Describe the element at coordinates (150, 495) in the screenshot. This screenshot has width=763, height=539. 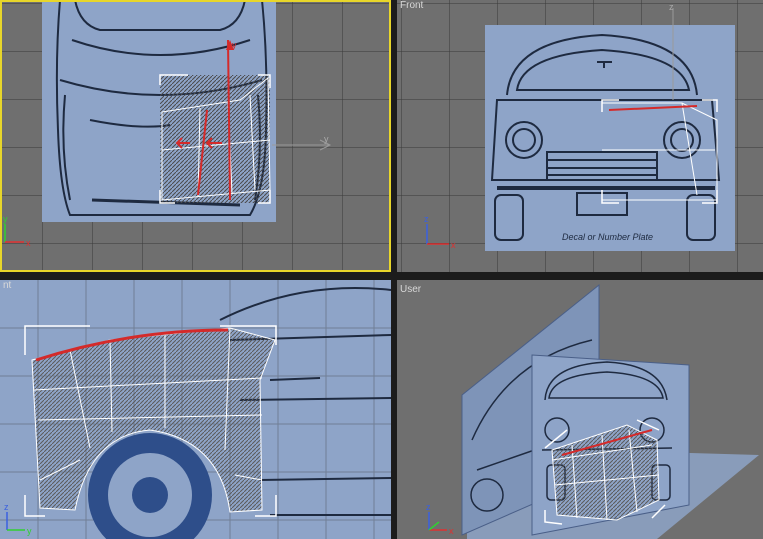
I see `wheel-hub` at that location.